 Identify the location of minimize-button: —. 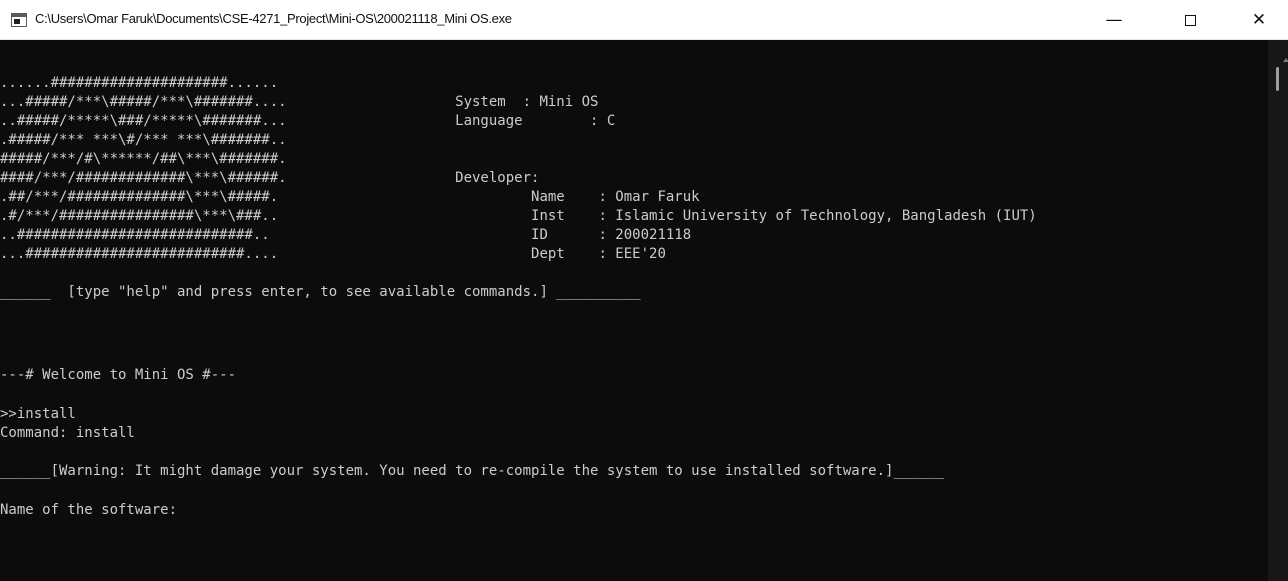
(1114, 20).